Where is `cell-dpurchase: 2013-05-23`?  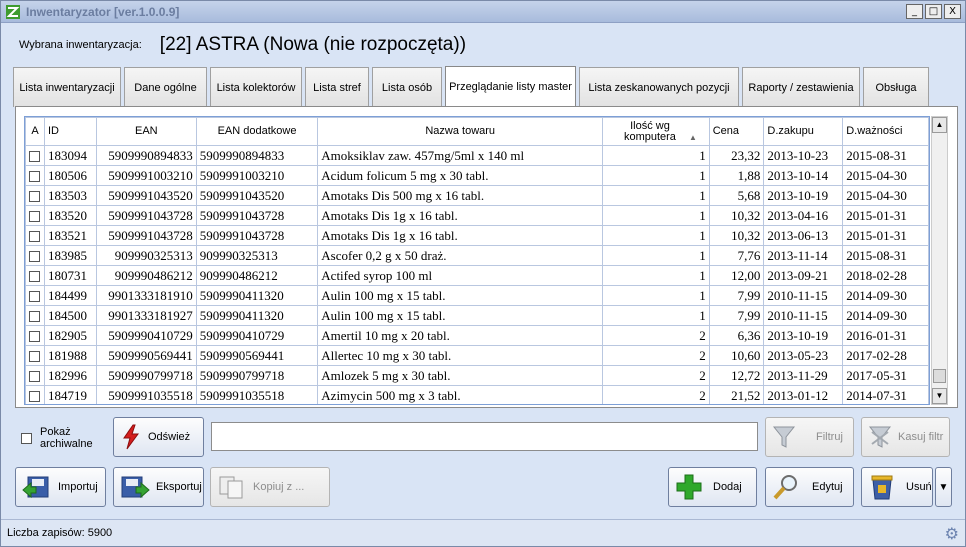 cell-dpurchase: 2013-05-23 is located at coordinates (803, 355).